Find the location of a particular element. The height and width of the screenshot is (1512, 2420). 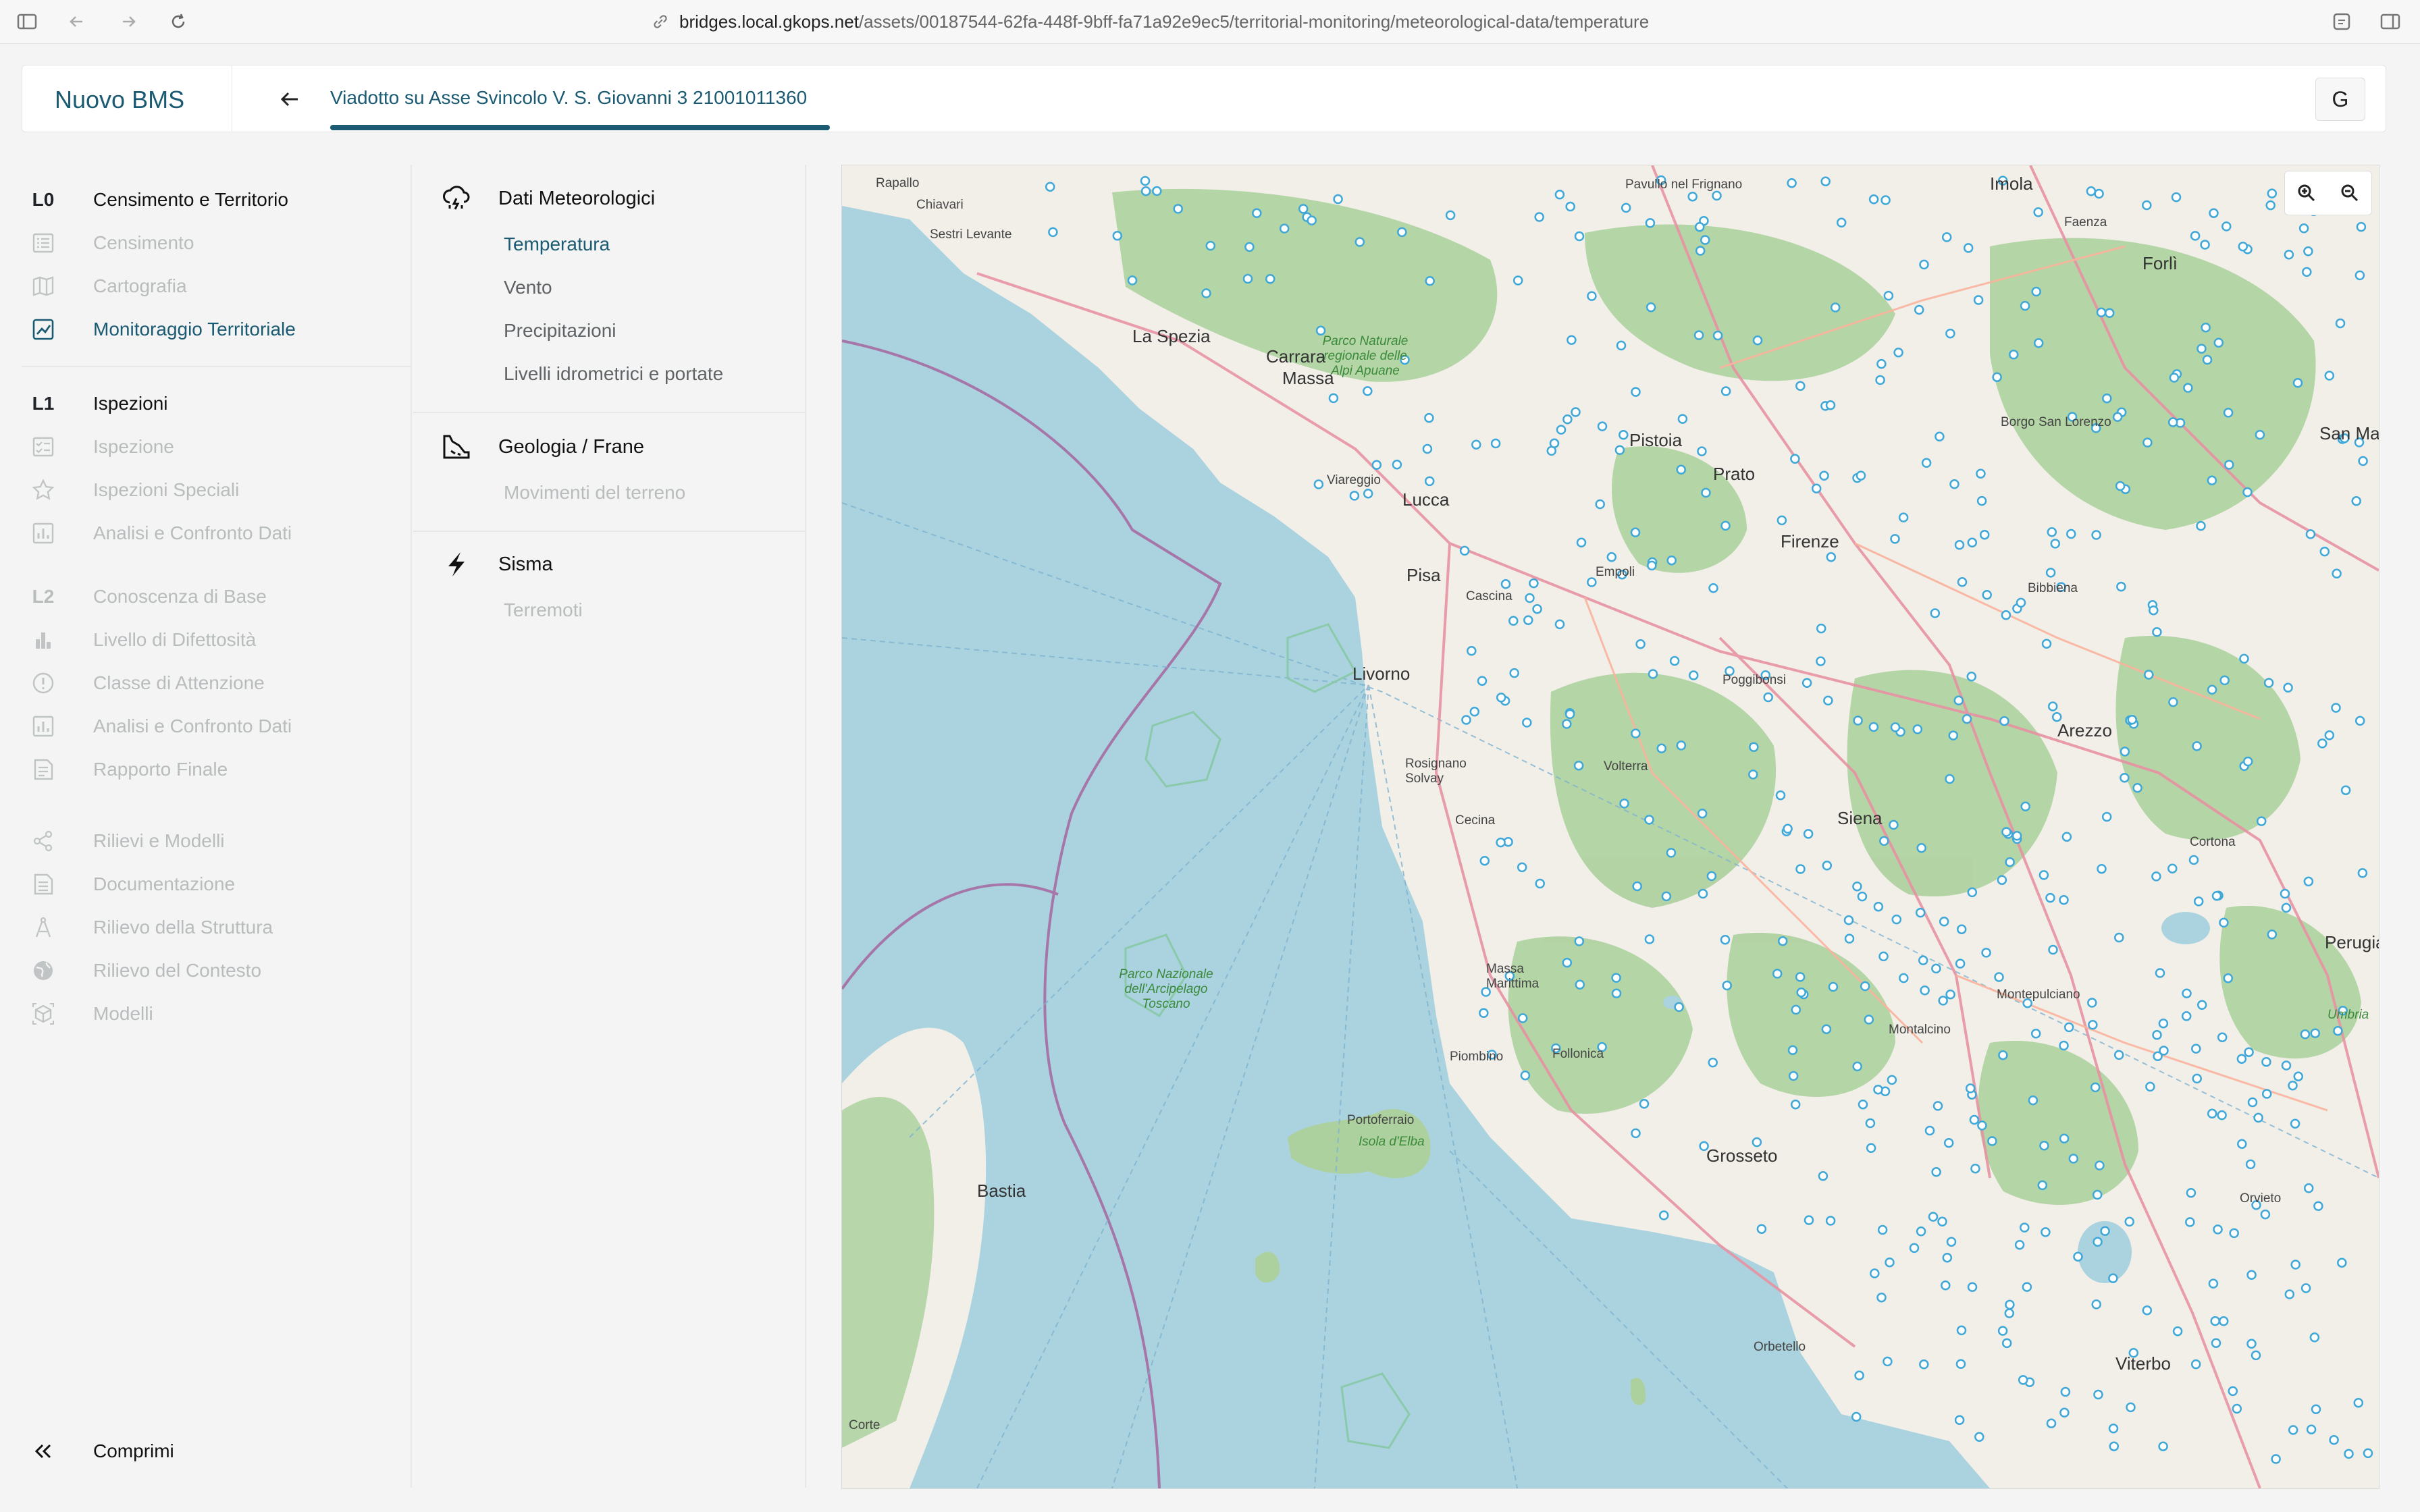

sidebar-item-ispezioni-speciali: Ispezioni Speciali is located at coordinates (130, 490).